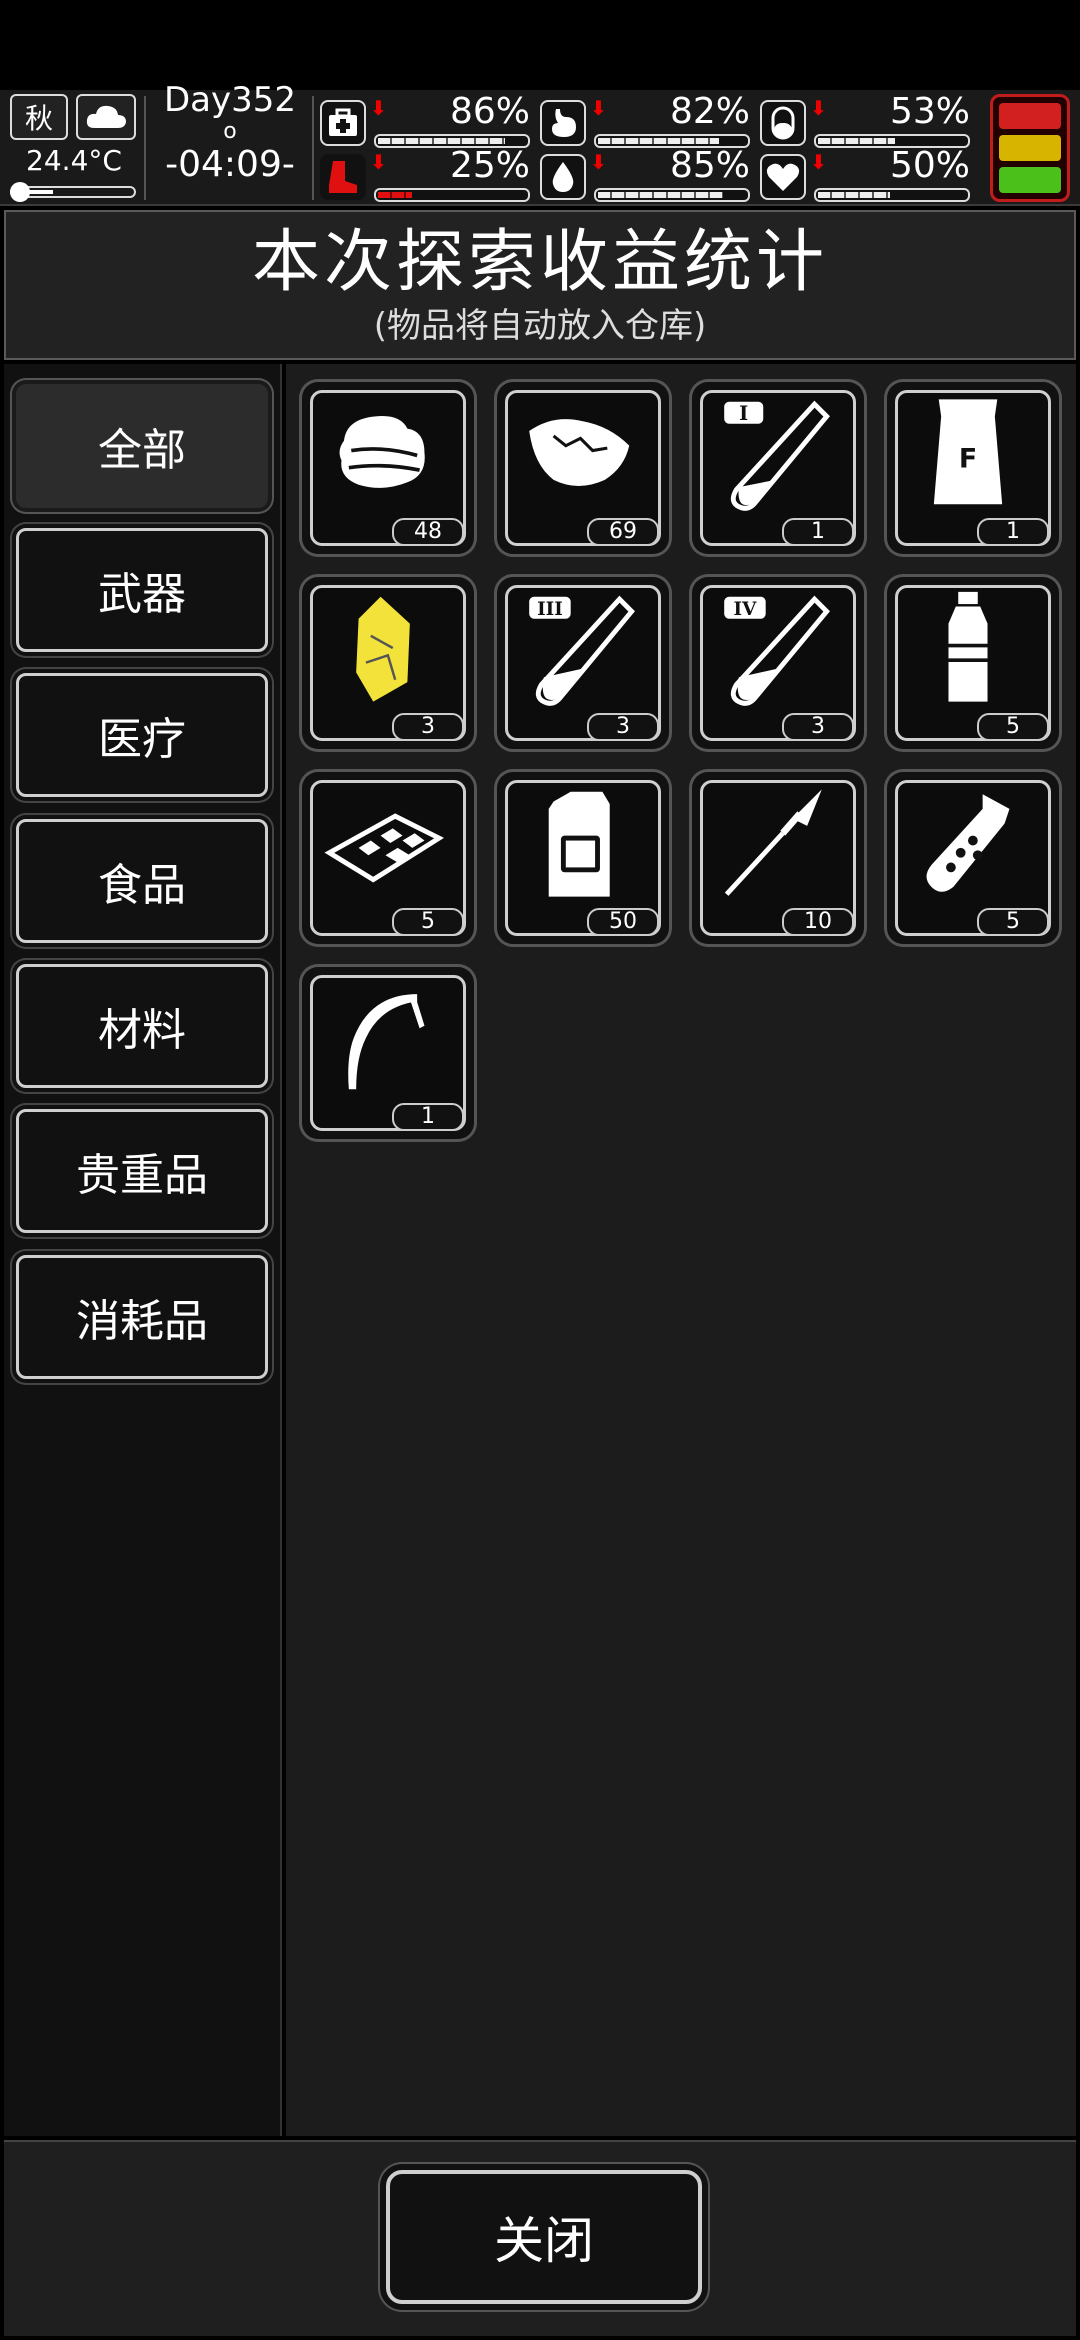 The height and width of the screenshot is (2340, 1080). What do you see at coordinates (709, 165) in the screenshot?
I see `thirst-value: 85%` at bounding box center [709, 165].